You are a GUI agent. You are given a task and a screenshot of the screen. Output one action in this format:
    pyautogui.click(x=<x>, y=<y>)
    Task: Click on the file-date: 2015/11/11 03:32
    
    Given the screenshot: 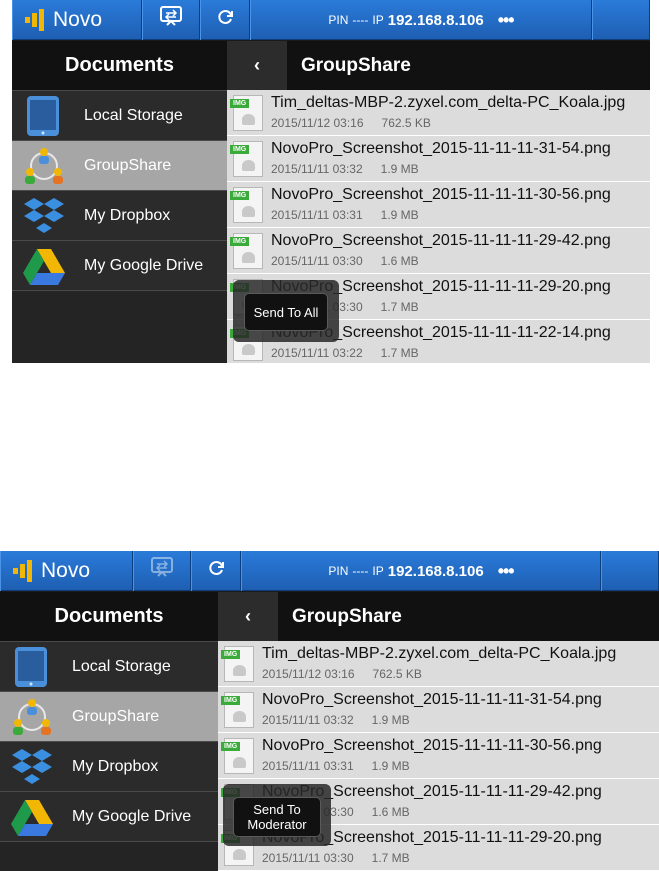 What is the action you would take?
    pyautogui.click(x=308, y=720)
    